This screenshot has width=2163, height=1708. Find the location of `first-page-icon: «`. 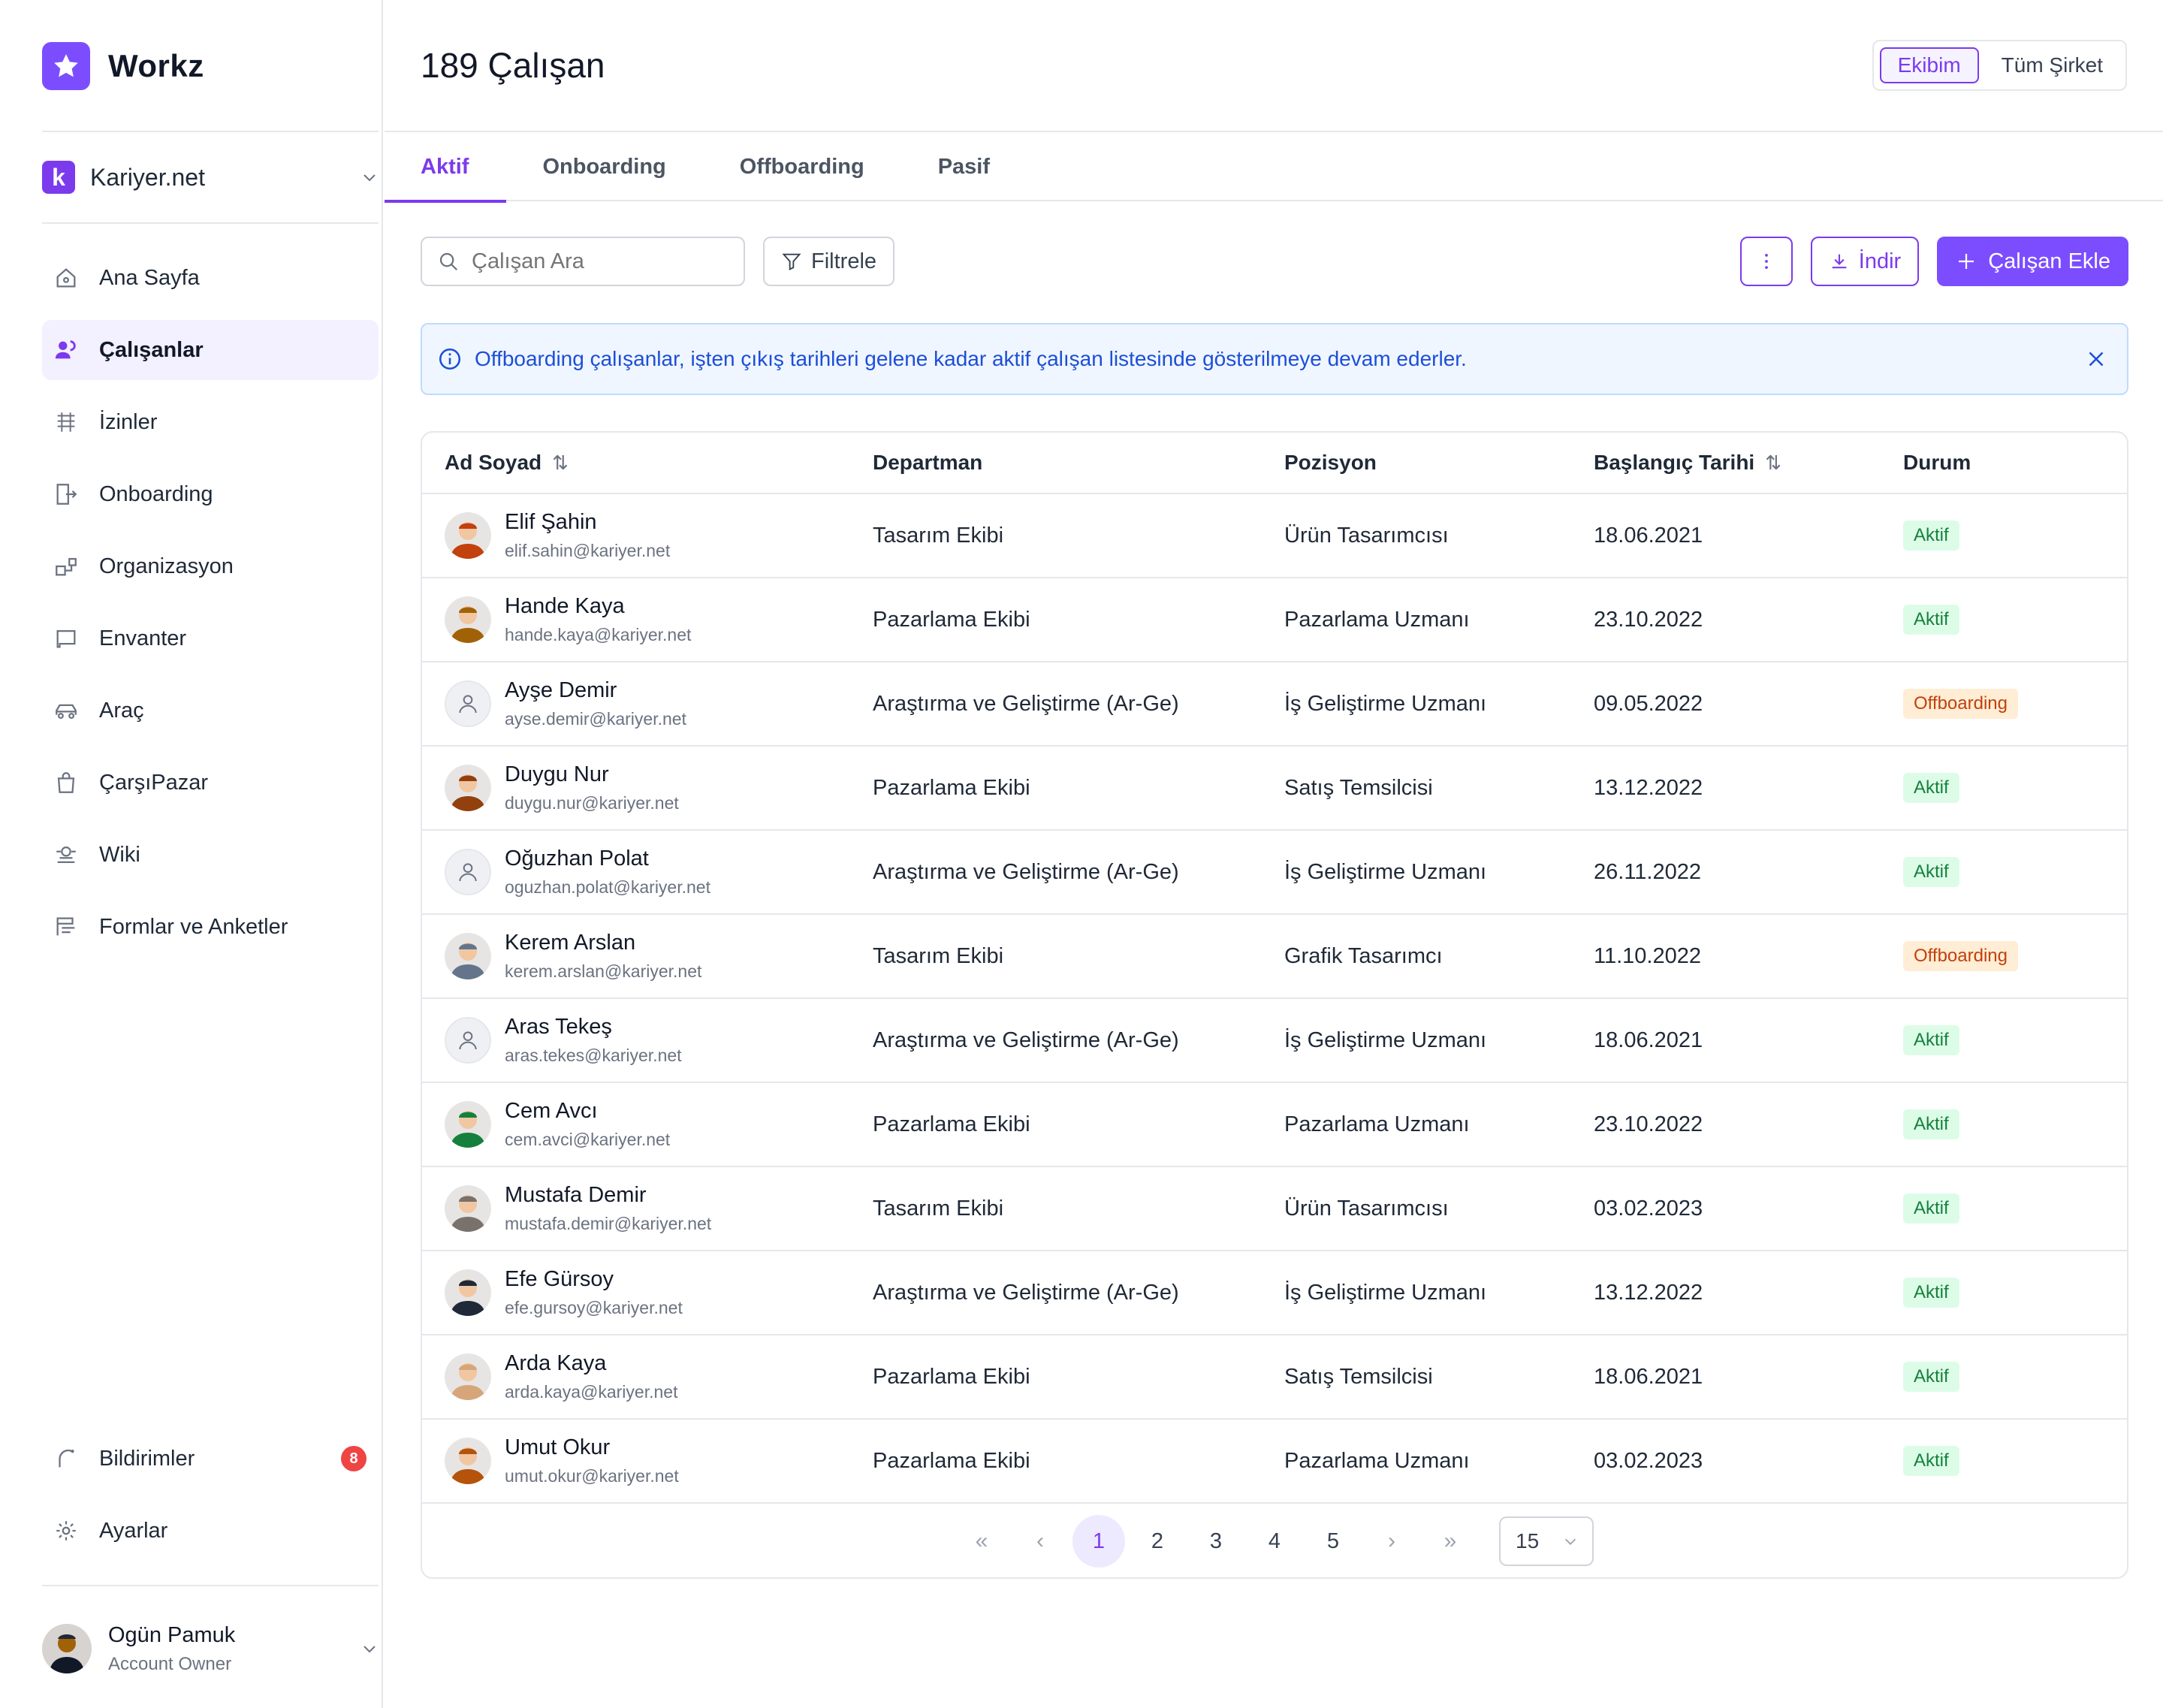

first-page-icon: « is located at coordinates (982, 1541).